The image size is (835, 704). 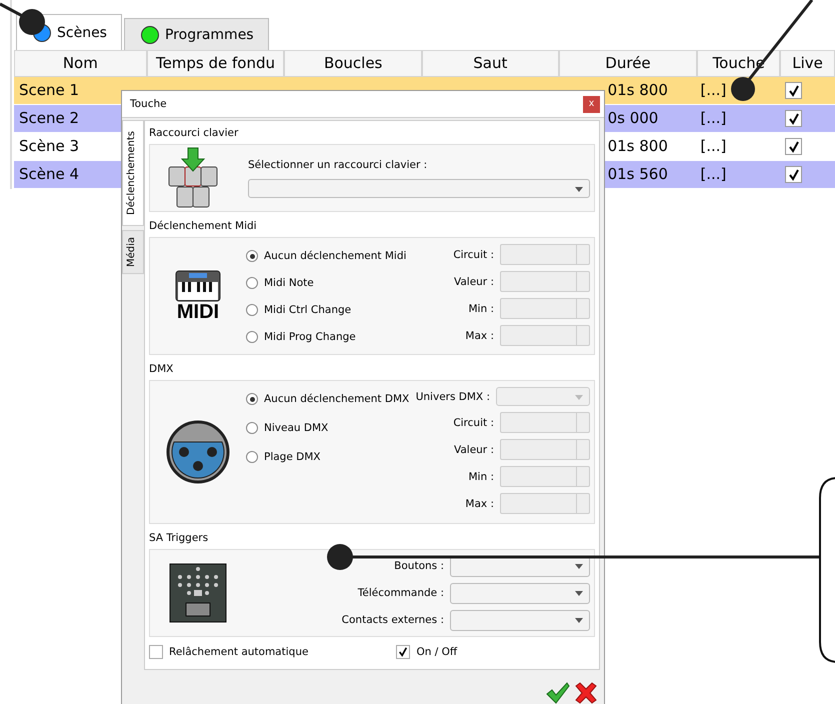 I want to click on radio-label: Midi Note, so click(x=289, y=283).